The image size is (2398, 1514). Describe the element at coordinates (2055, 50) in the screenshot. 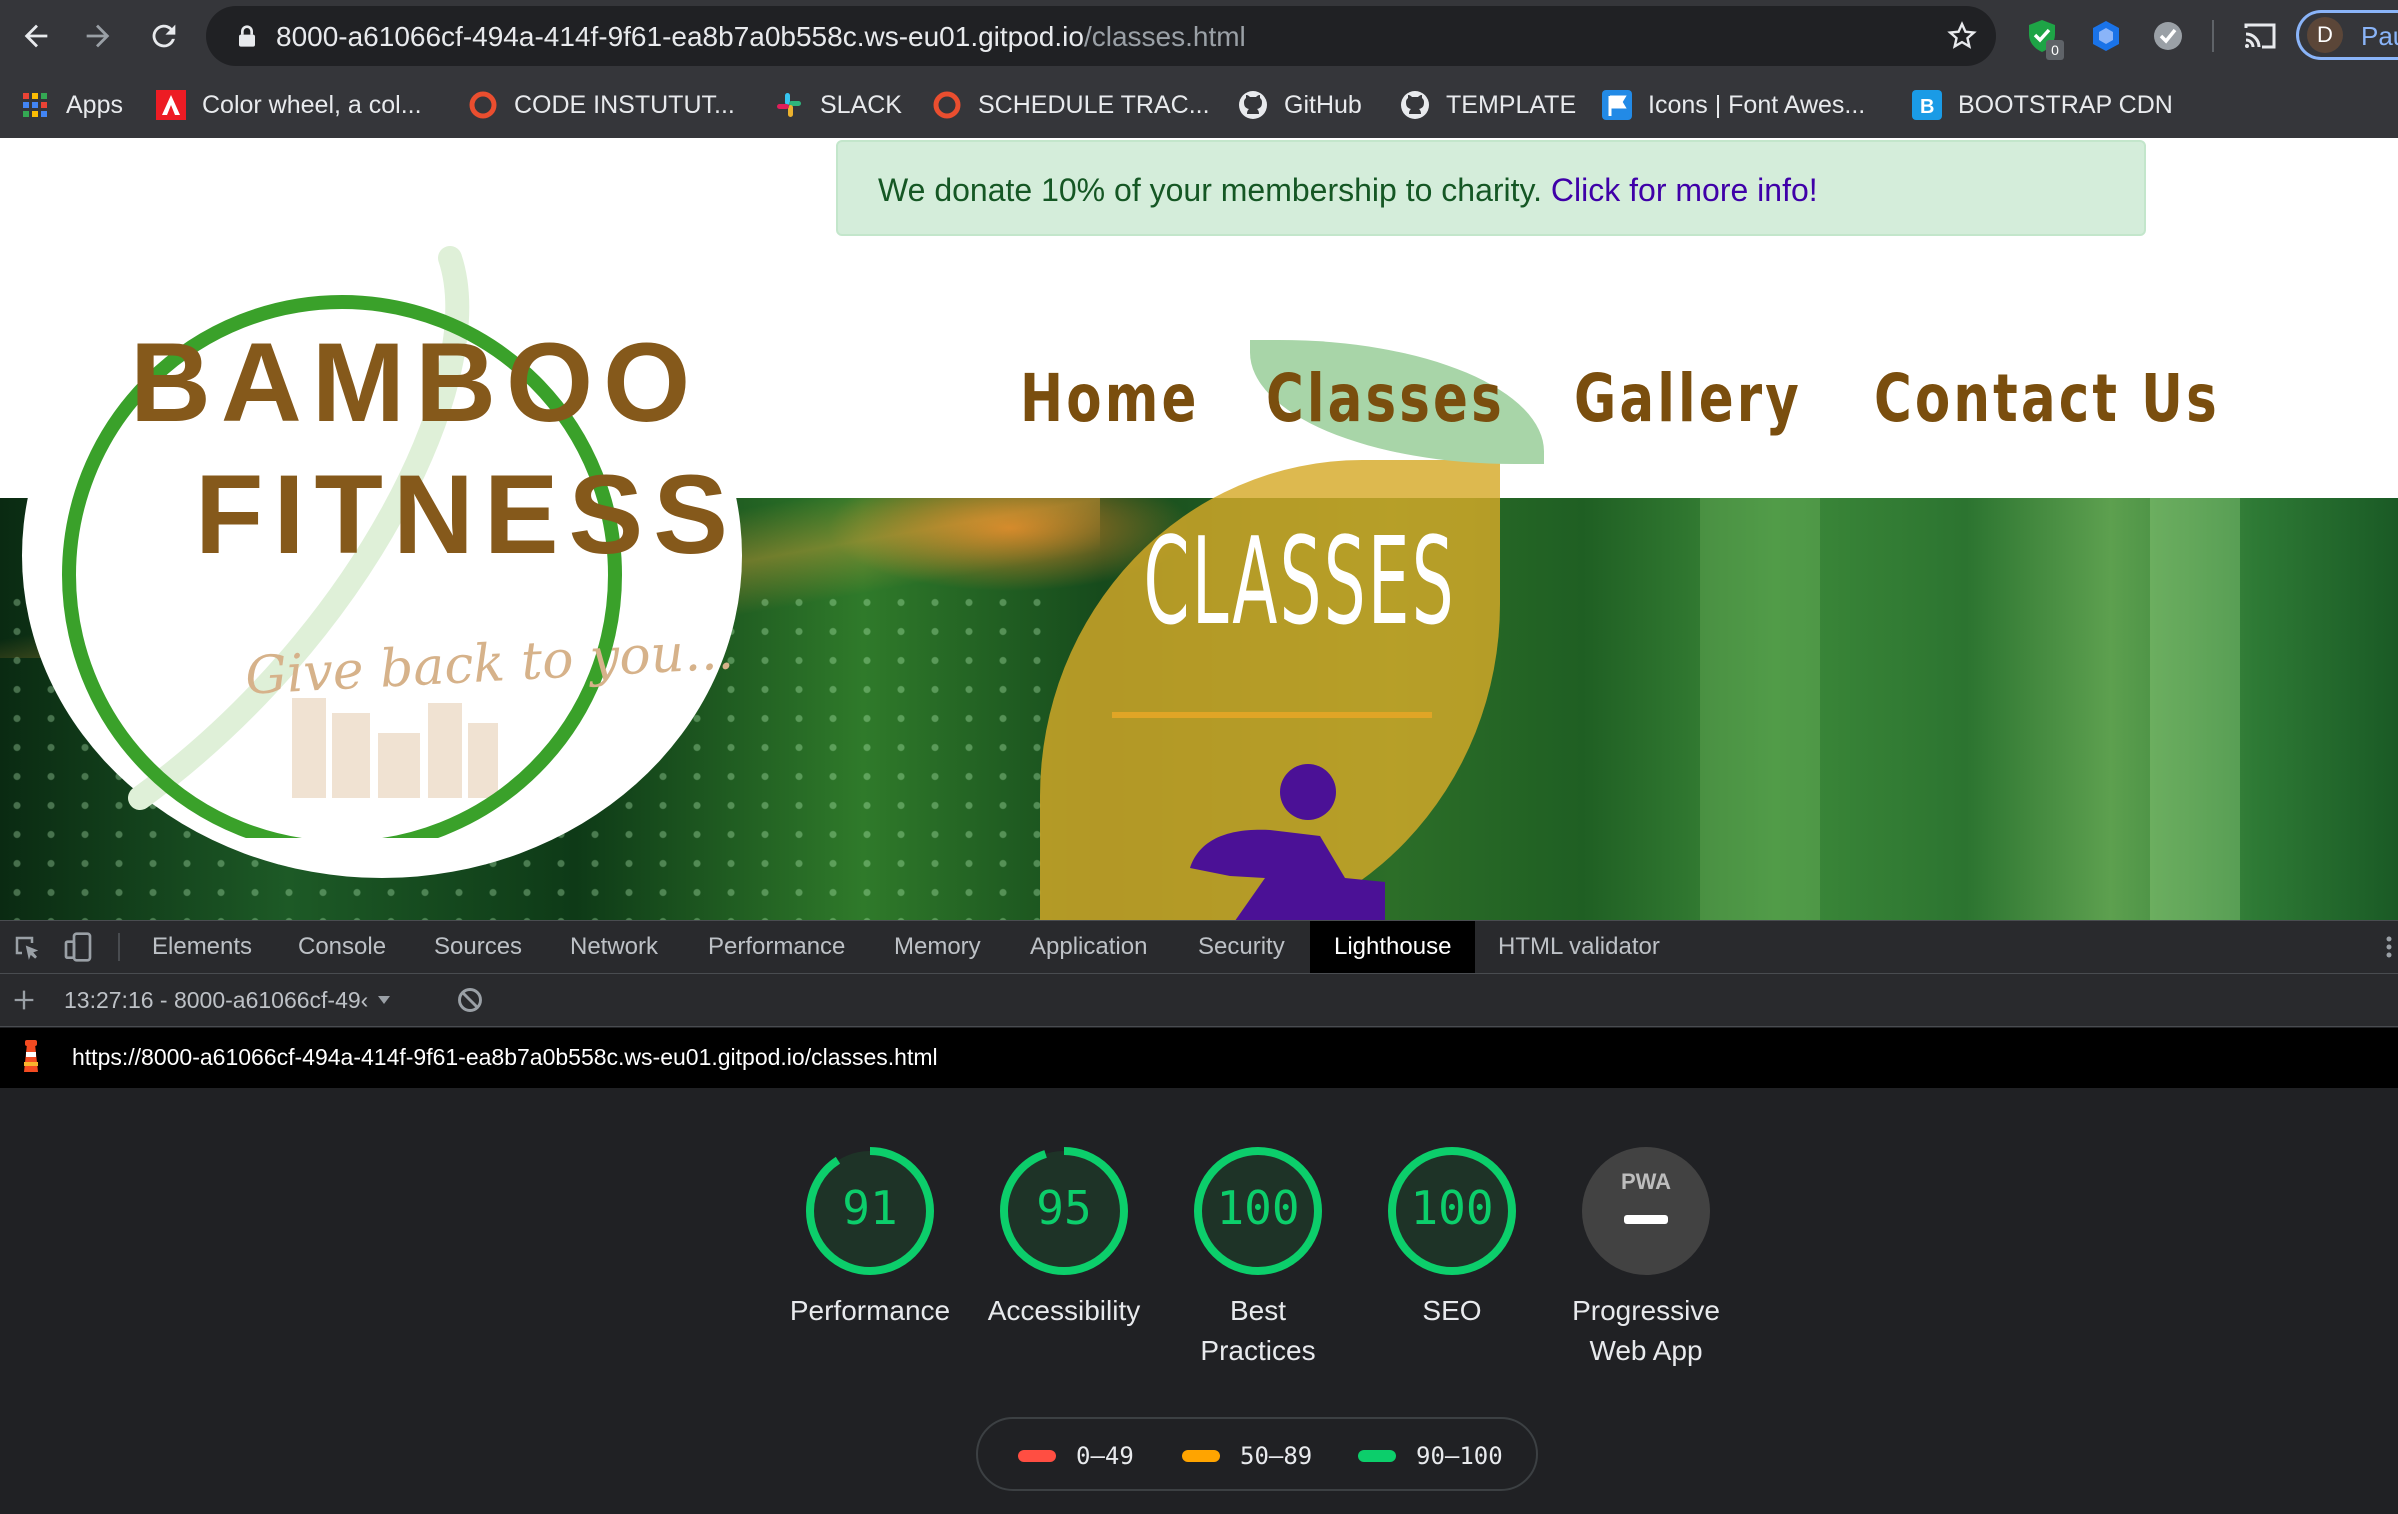

I see `extension-badge: 0` at that location.